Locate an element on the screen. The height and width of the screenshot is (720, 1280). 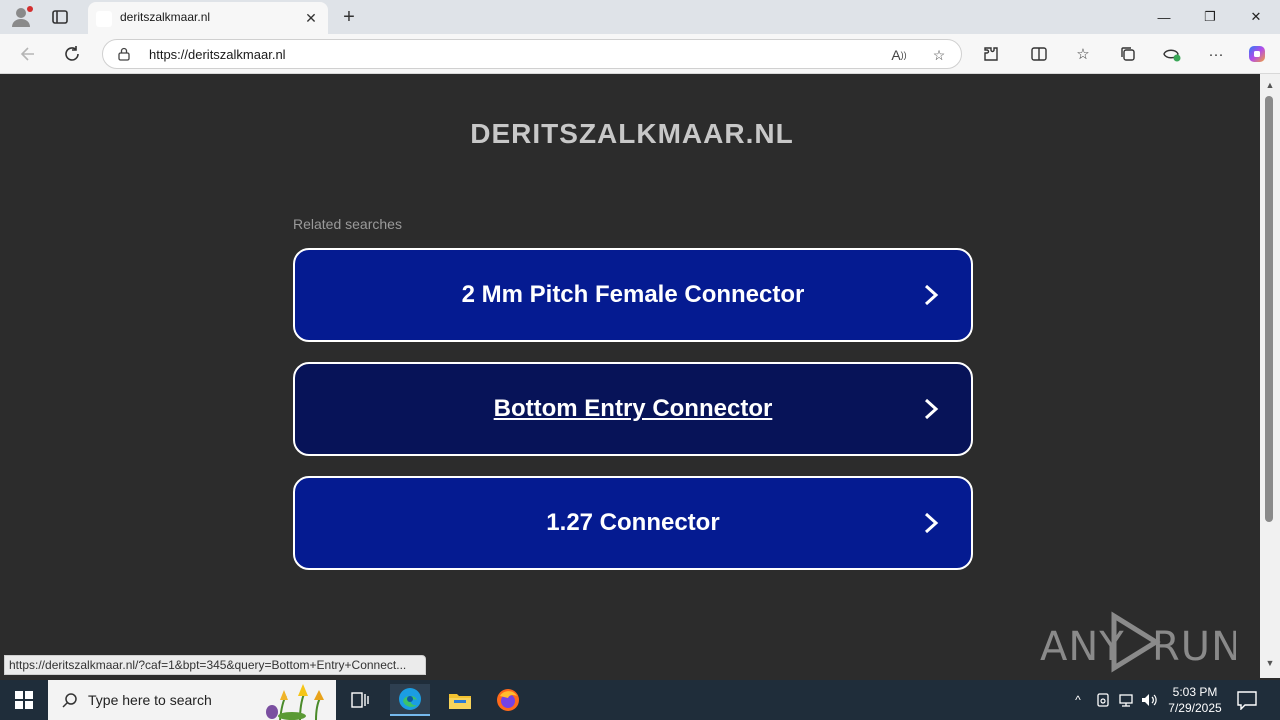
favorite-star-icon: ☆ is located at coordinates (939, 55).